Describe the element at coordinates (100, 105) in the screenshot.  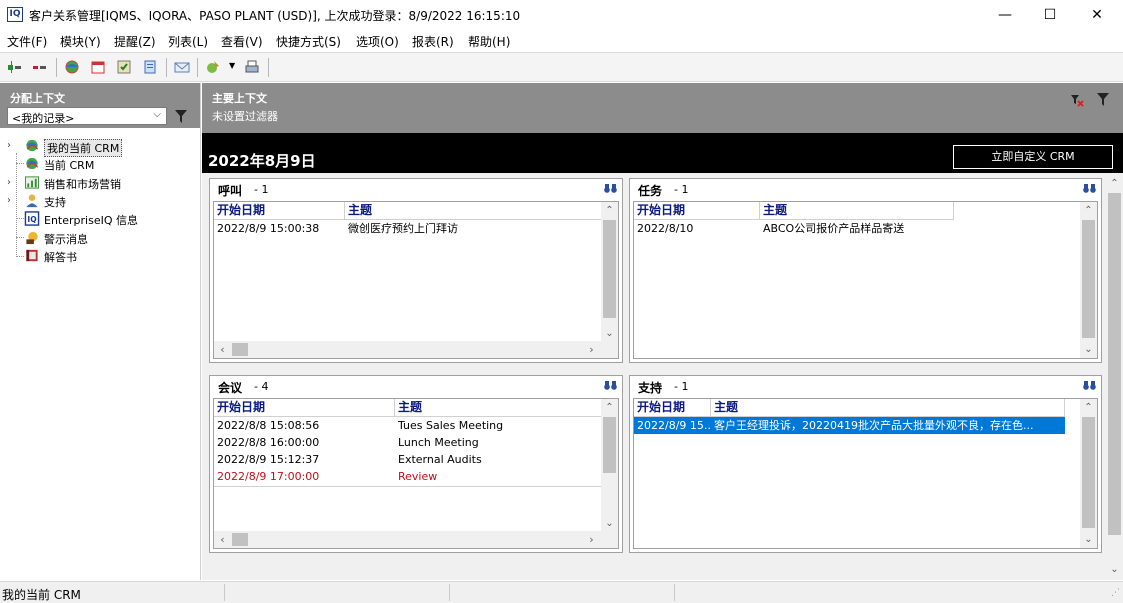
I see `assign-context-header: 分配上下文 <我的记录> ⌵` at that location.